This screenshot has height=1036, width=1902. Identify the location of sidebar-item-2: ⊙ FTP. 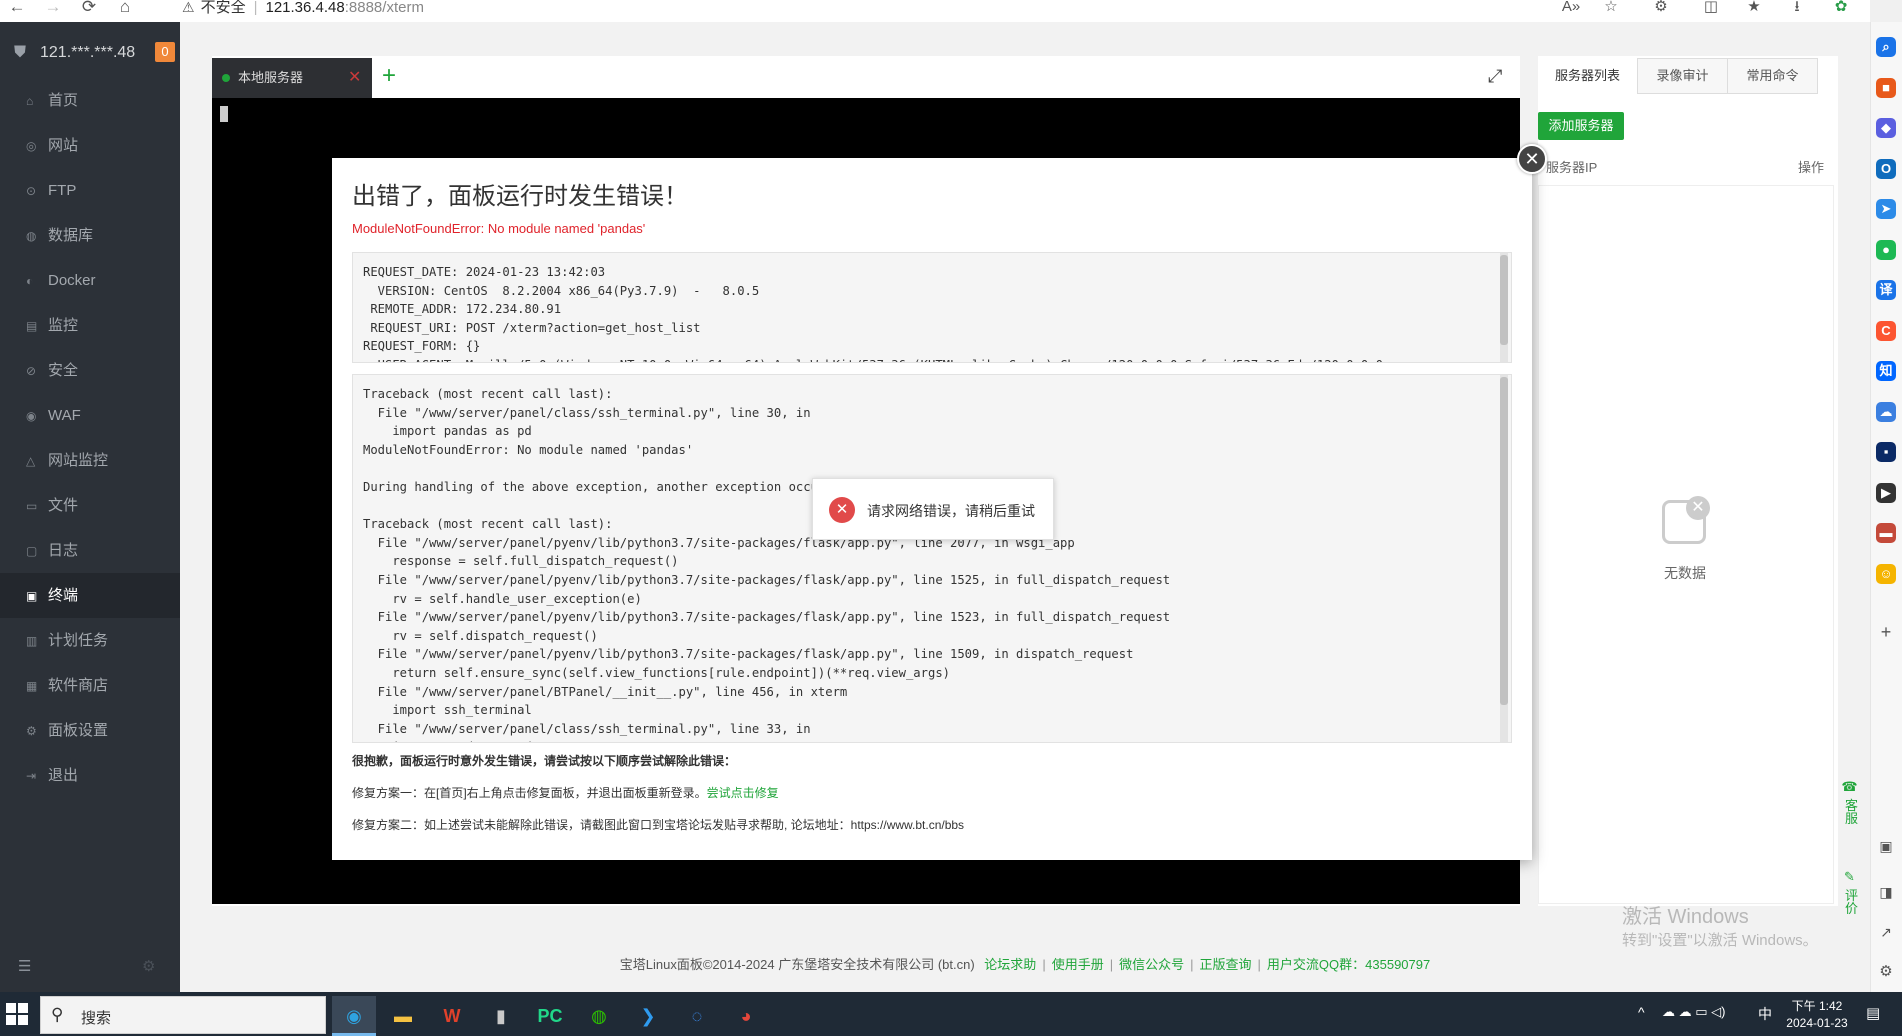
(90, 190).